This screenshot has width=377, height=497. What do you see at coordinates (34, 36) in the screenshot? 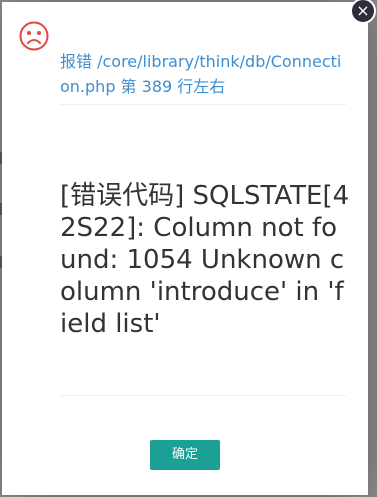
I see `sad-face-icon` at bounding box center [34, 36].